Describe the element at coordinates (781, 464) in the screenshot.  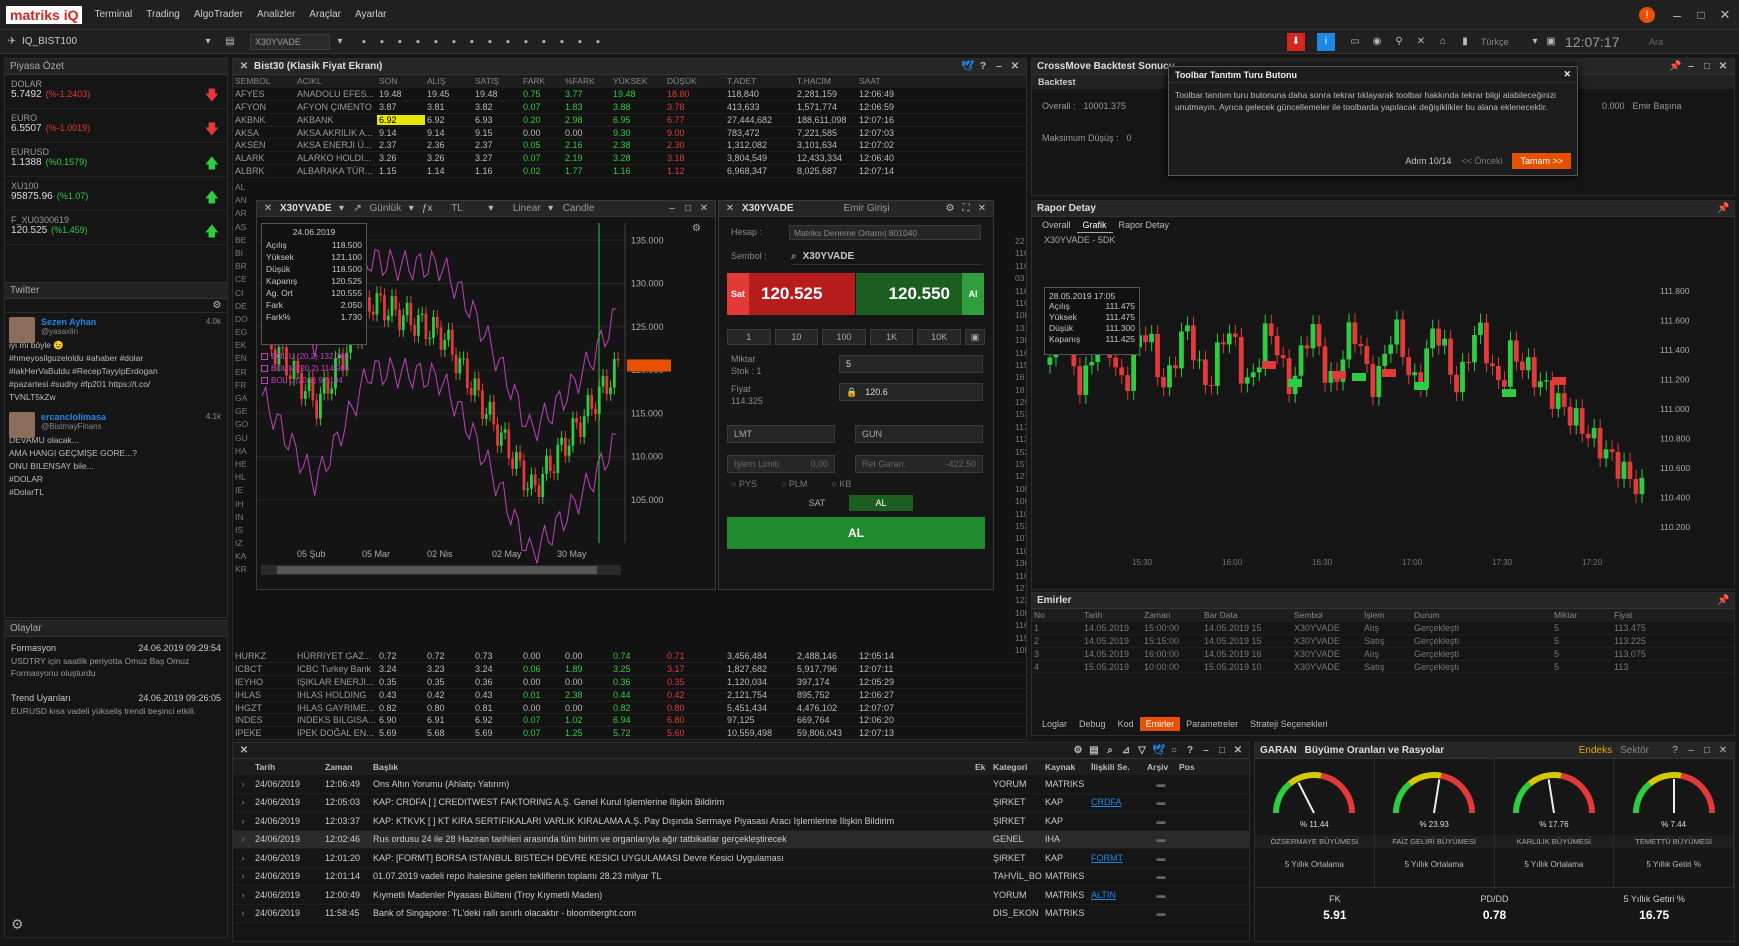
I see `limit-field: Işlem Limiti 0.00` at that location.